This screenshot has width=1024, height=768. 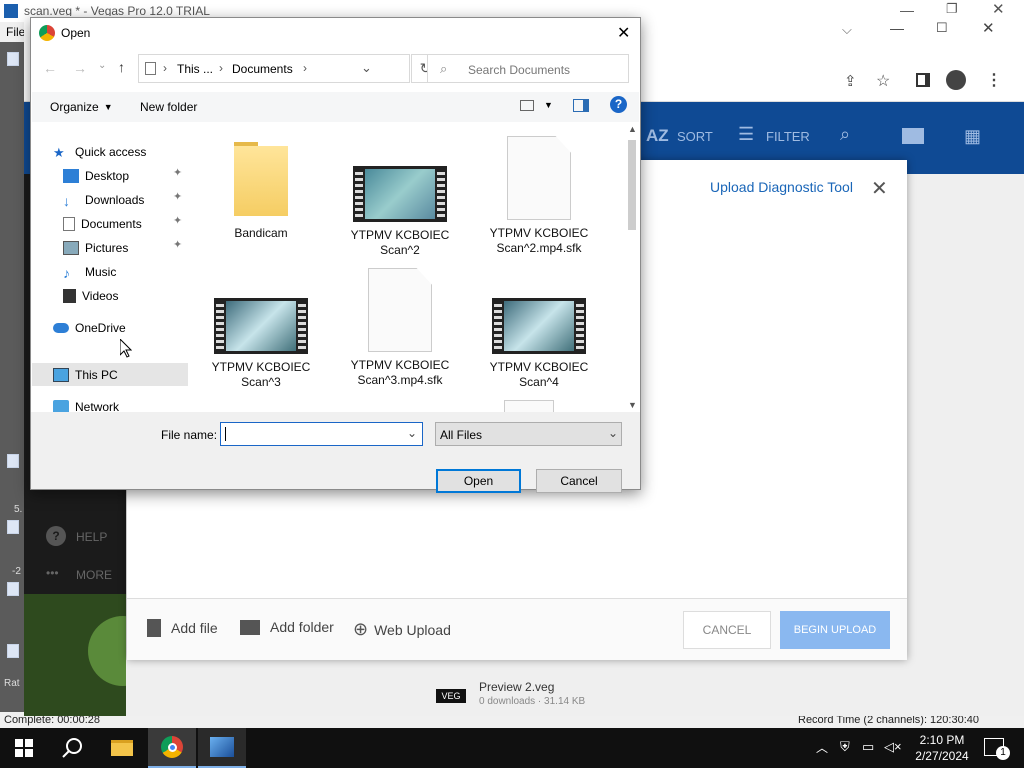 I want to click on upload-close-icon: ✕, so click(x=879, y=188).